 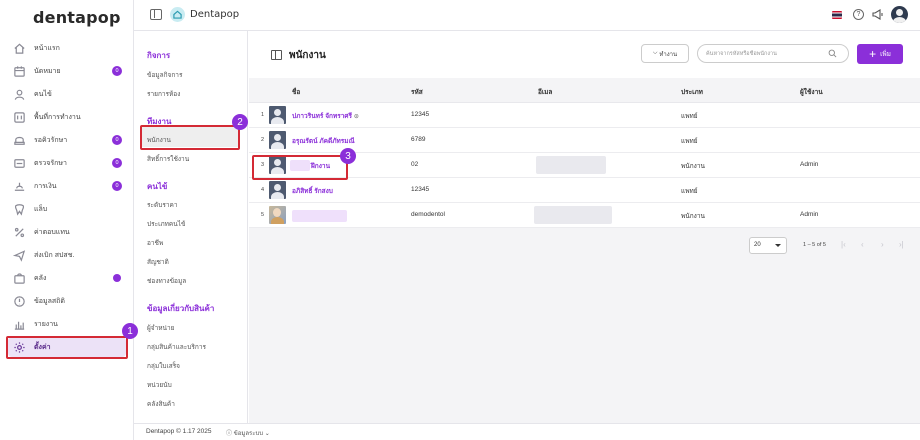 What do you see at coordinates (692, 92) in the screenshot?
I see `column-header-type: ประเภท` at bounding box center [692, 92].